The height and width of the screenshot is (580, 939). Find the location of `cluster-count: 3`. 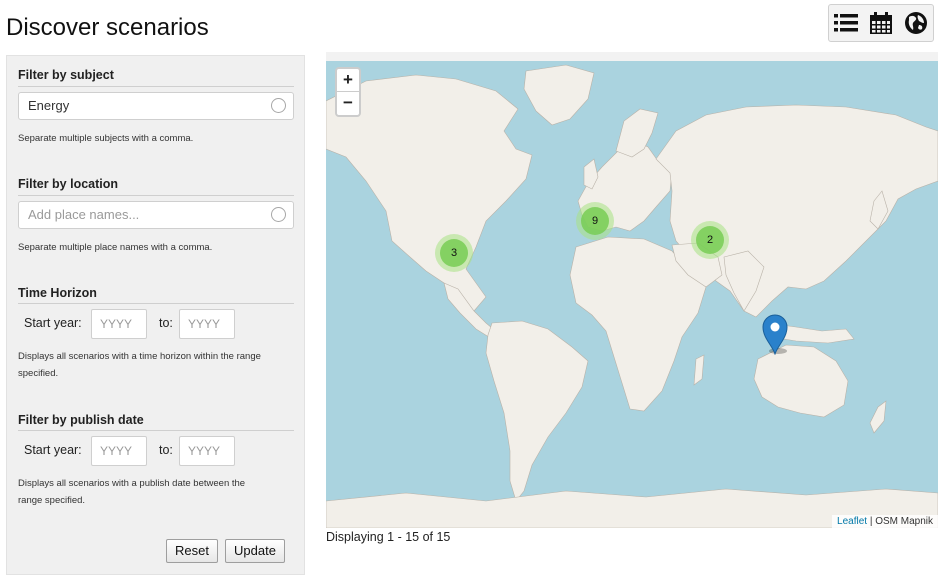

cluster-count: 3 is located at coordinates (454, 253).